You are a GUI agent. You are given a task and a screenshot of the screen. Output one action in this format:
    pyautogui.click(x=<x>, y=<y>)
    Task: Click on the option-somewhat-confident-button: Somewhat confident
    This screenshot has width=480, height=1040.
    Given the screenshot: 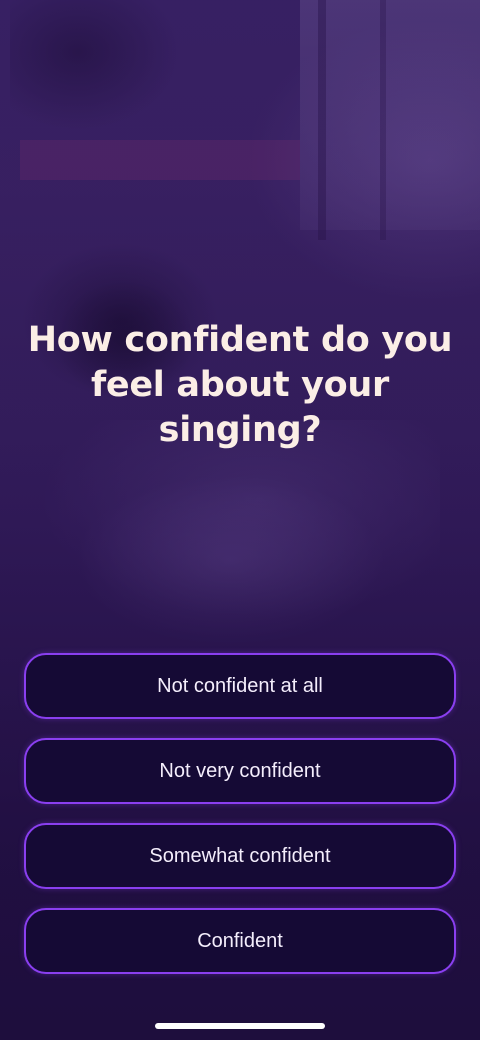 What is the action you would take?
    pyautogui.click(x=240, y=856)
    